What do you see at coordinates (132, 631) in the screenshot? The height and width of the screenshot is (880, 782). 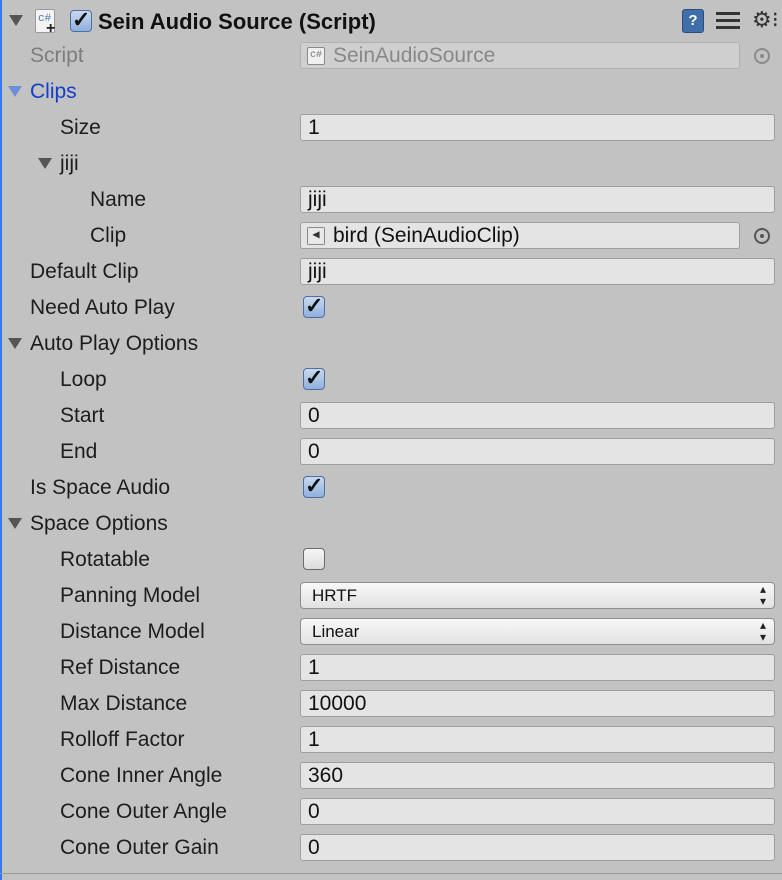 I see `distance-model-label: Distance Model` at bounding box center [132, 631].